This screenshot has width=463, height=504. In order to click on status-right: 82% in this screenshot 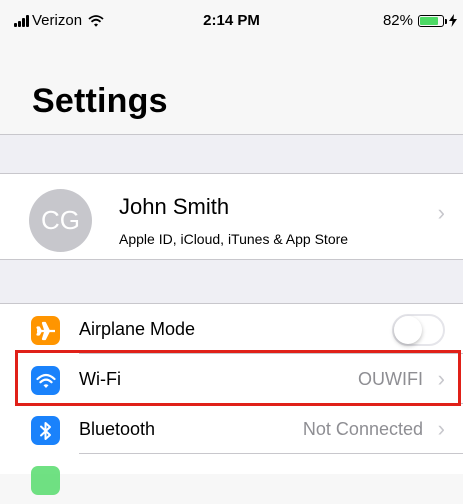, I will do `click(420, 20)`.